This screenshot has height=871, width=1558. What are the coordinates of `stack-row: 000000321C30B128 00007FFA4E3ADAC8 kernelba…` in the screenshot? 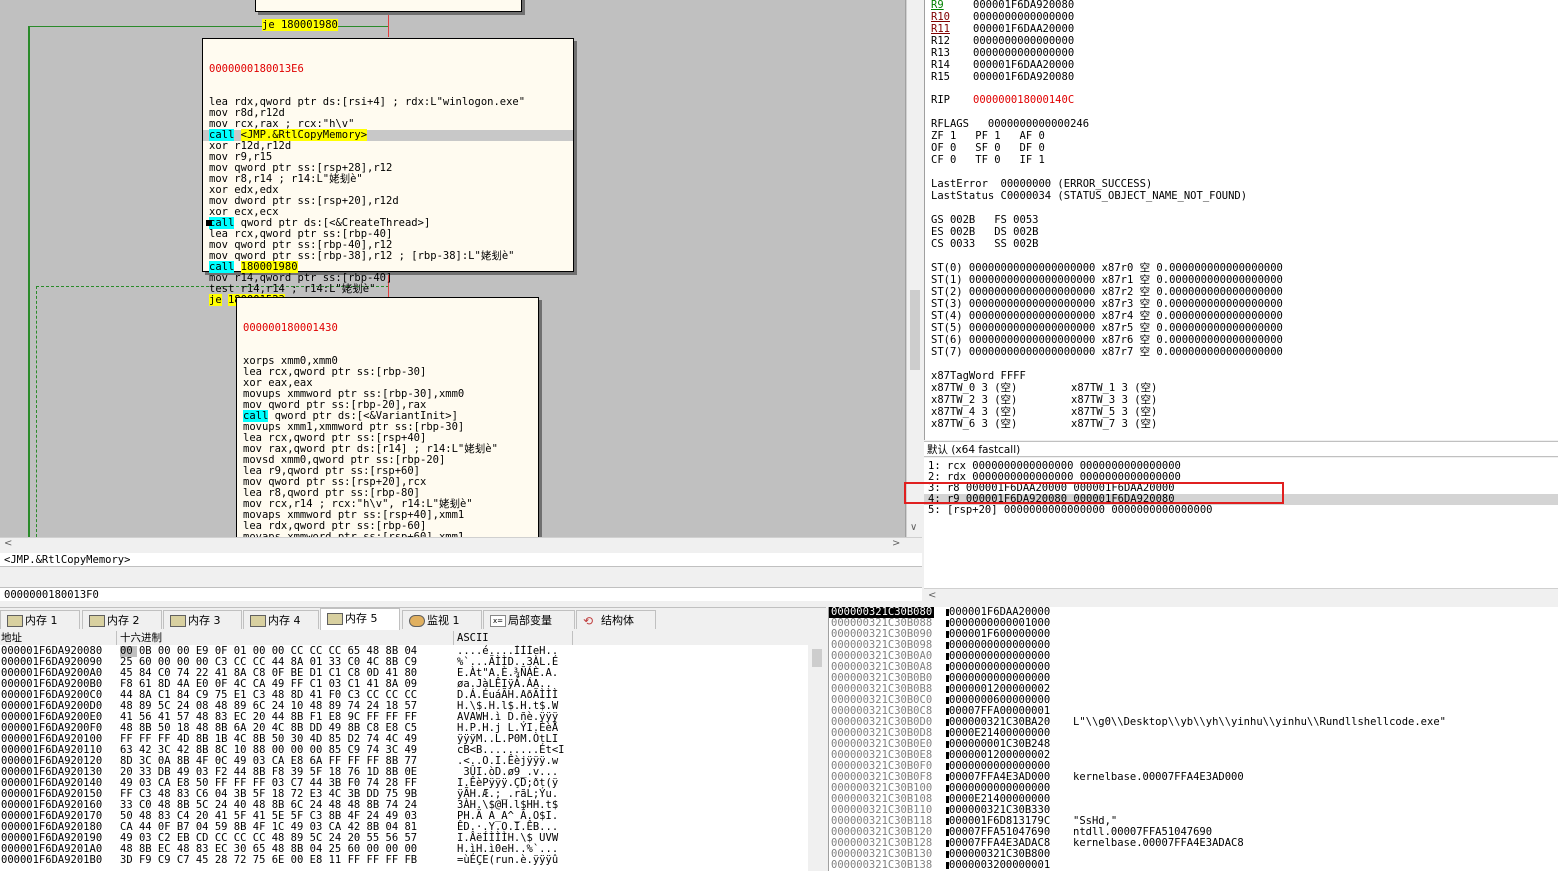 It's located at (1193, 843).